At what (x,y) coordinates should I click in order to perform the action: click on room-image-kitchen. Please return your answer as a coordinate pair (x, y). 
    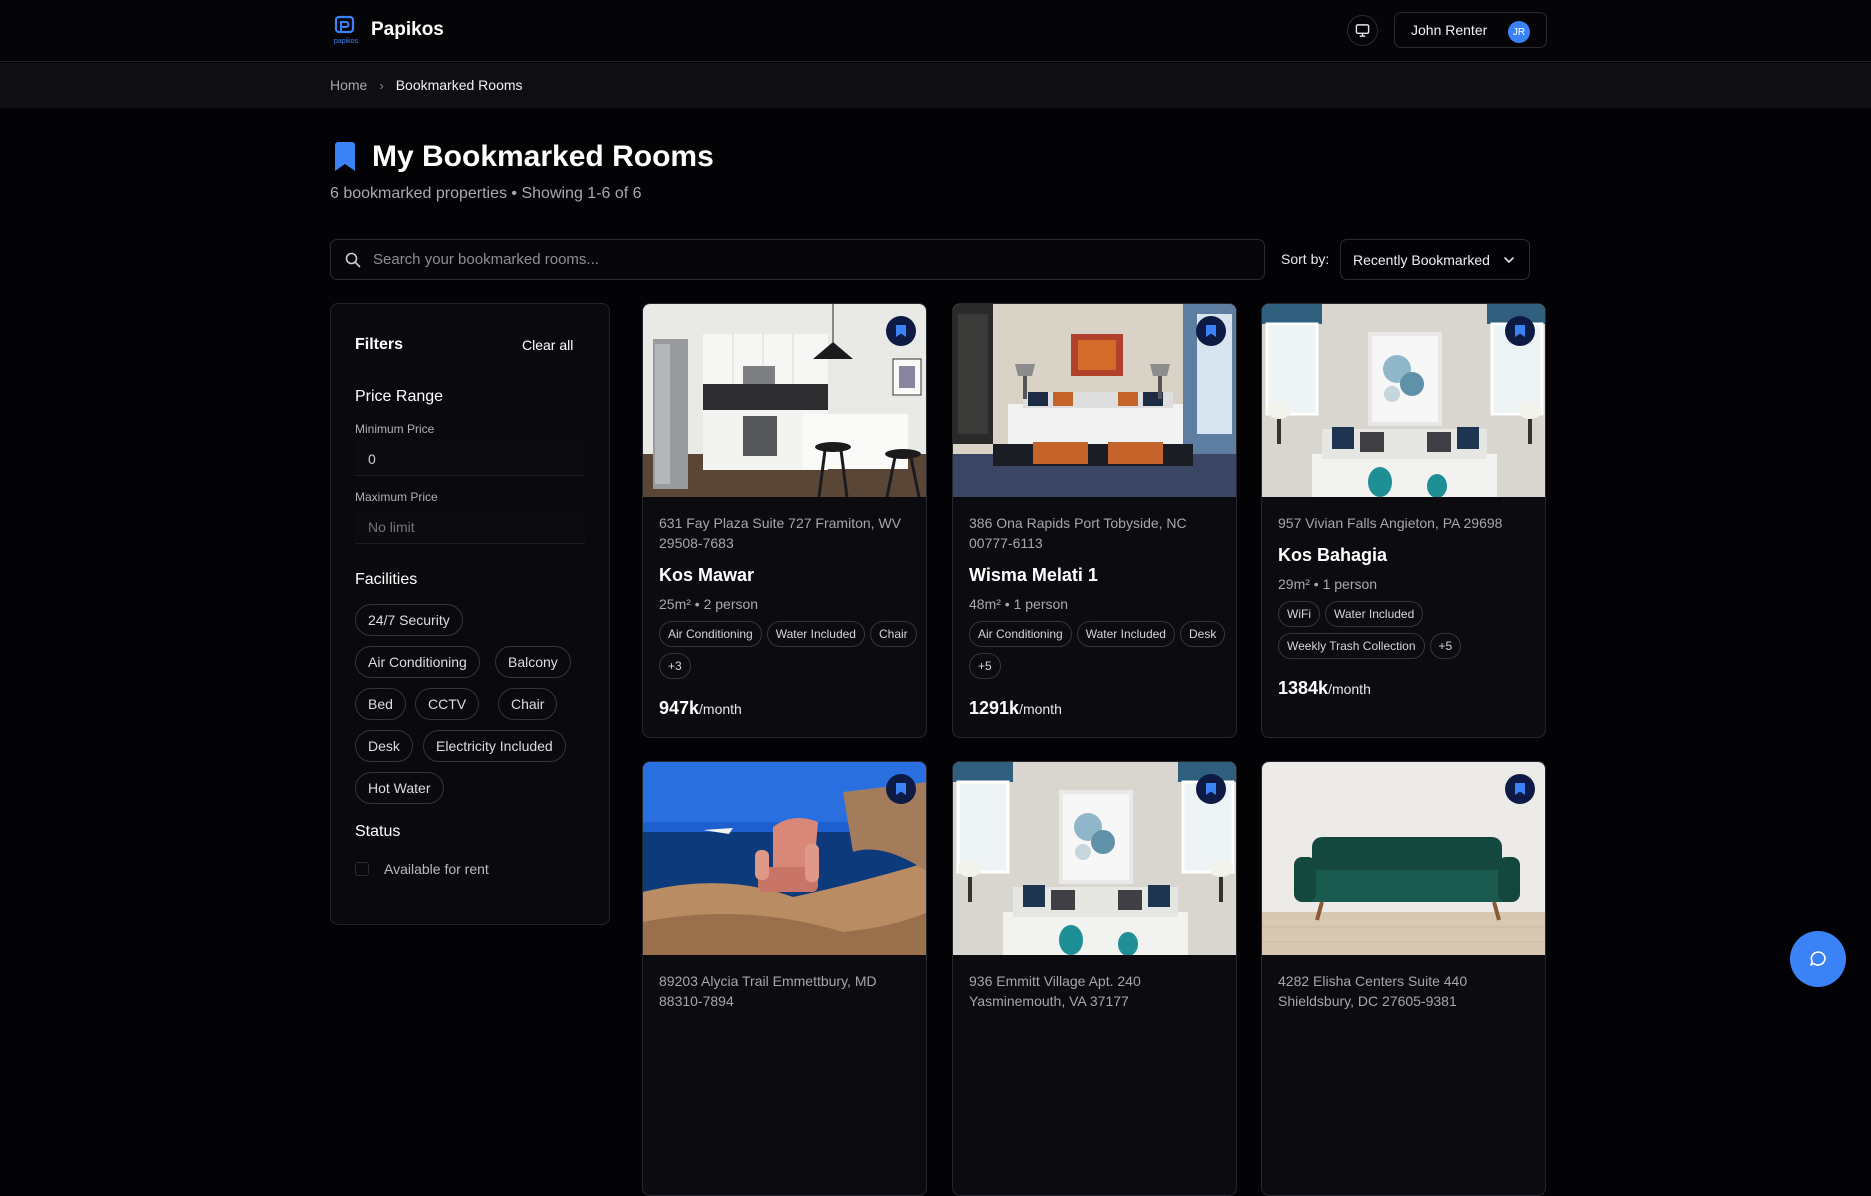
    Looking at the image, I should click on (784, 400).